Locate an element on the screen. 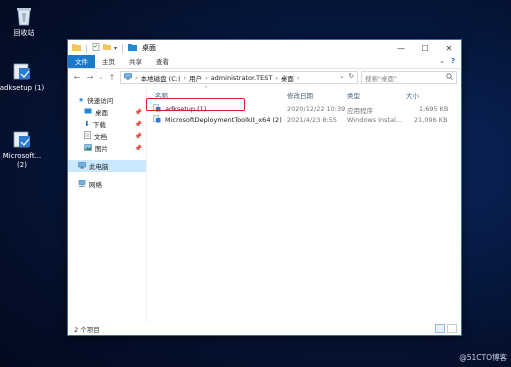 The width and height of the screenshot is (511, 367). desktop-icon is located at coordinates (88, 112).